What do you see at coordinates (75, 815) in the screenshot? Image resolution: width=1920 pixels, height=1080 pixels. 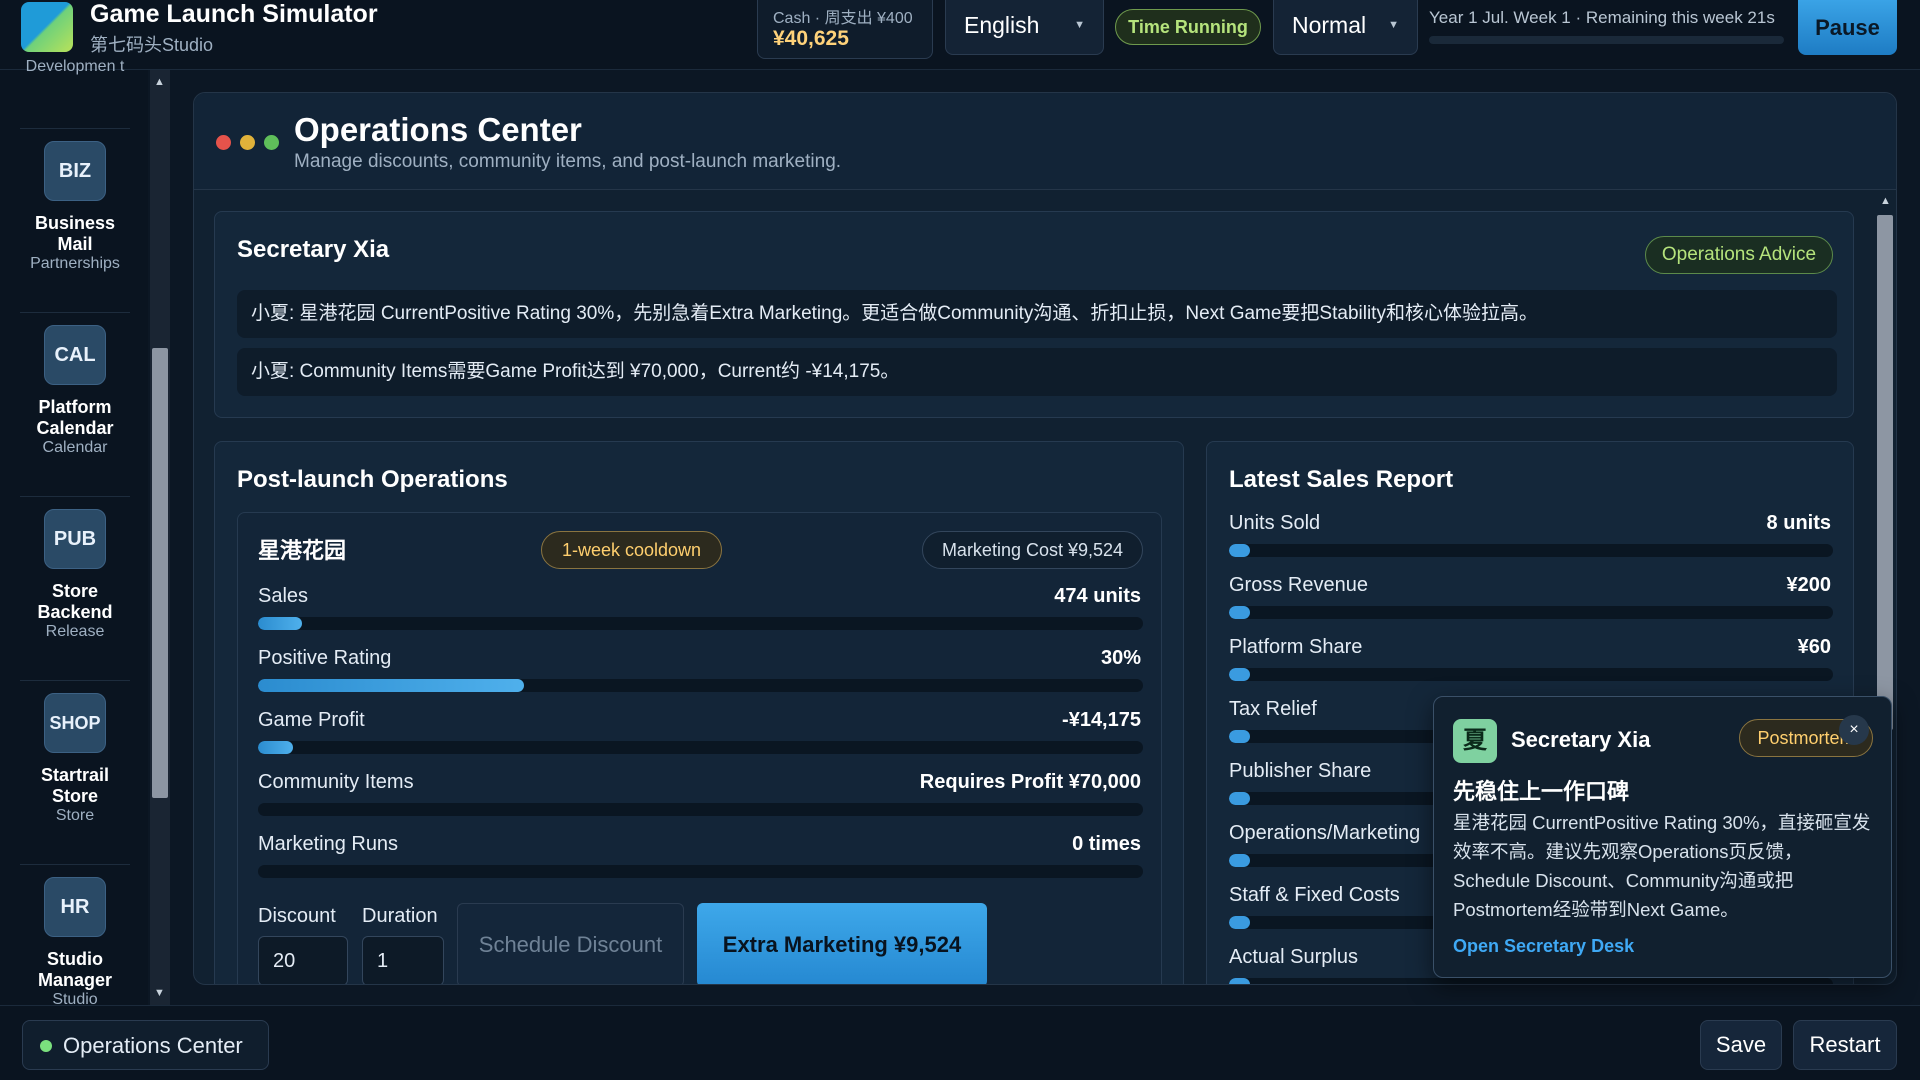 I see `sidebar-item-sublabel: Store` at bounding box center [75, 815].